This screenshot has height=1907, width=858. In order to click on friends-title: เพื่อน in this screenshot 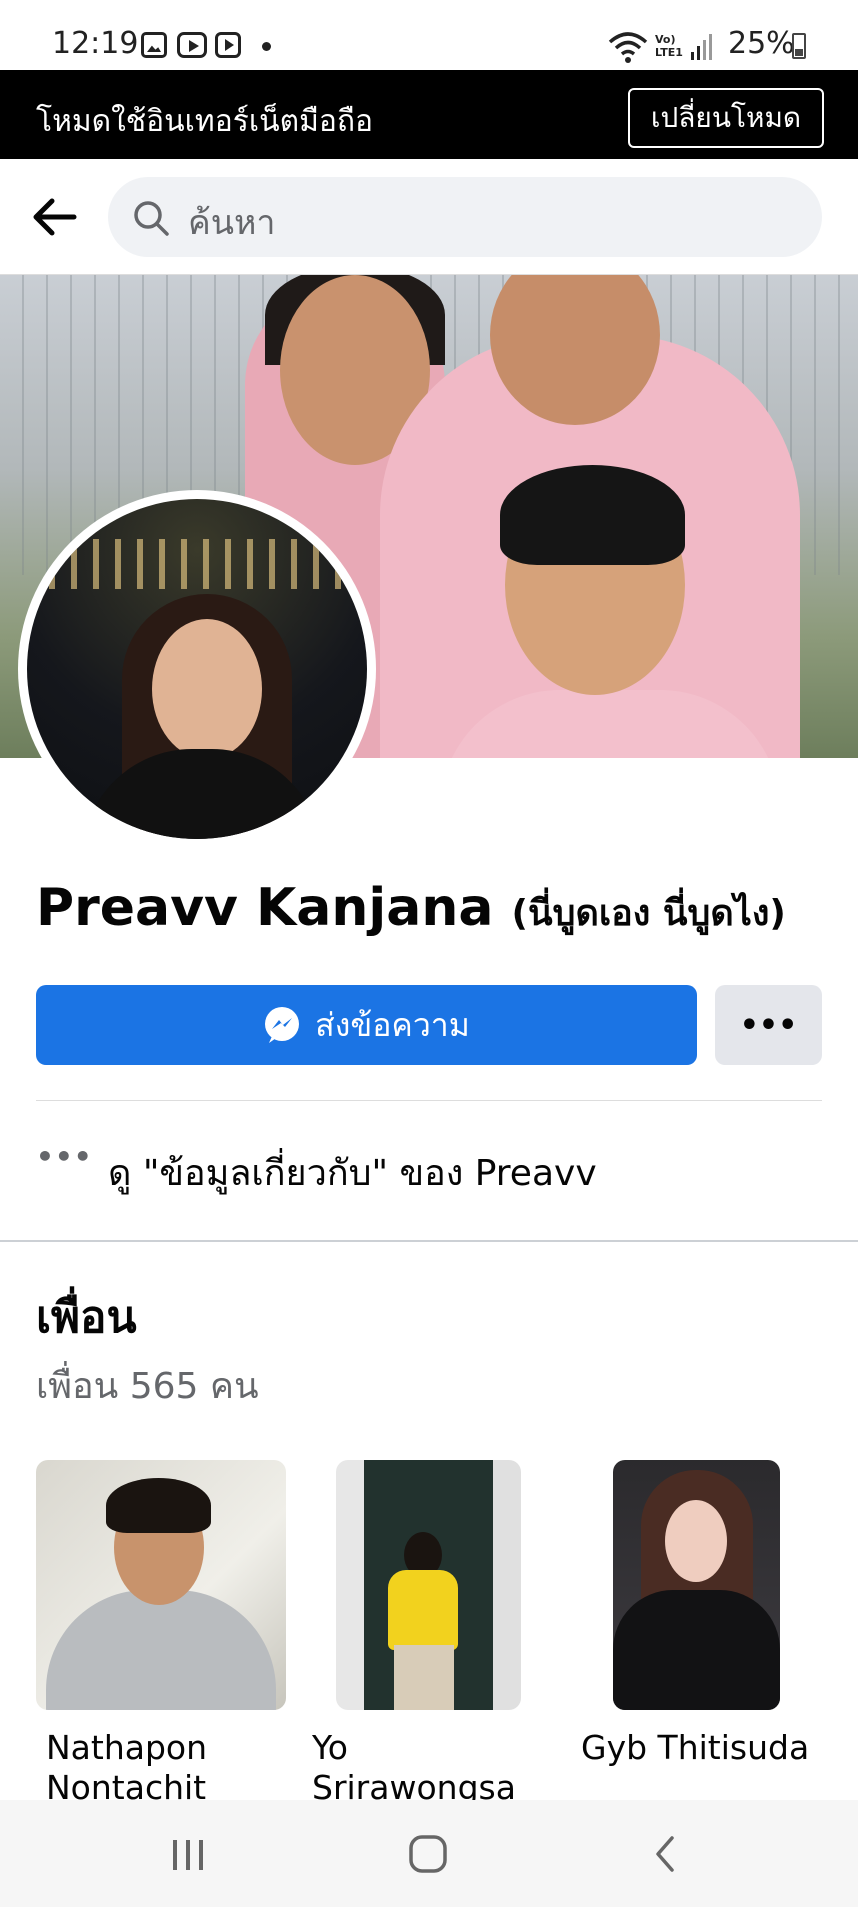, I will do `click(86, 1317)`.